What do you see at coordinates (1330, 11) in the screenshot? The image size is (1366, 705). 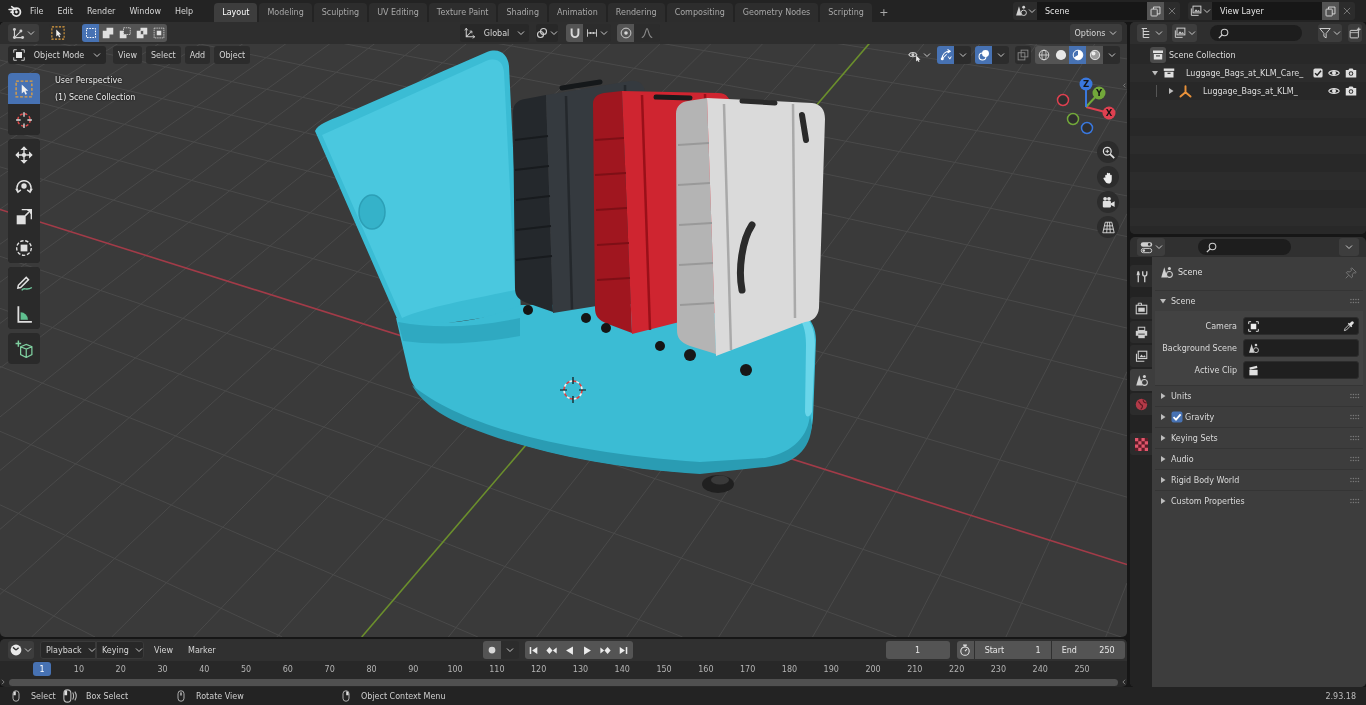 I see `new-view-layer-button` at bounding box center [1330, 11].